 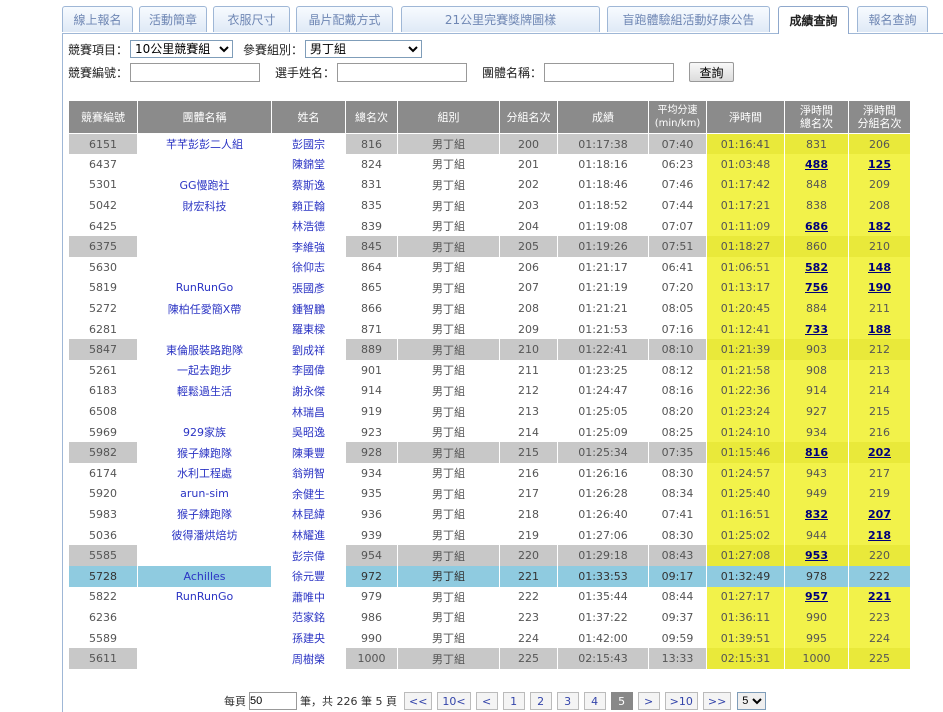 I want to click on net-group-rank-cell: 210, so click(x=879, y=247).